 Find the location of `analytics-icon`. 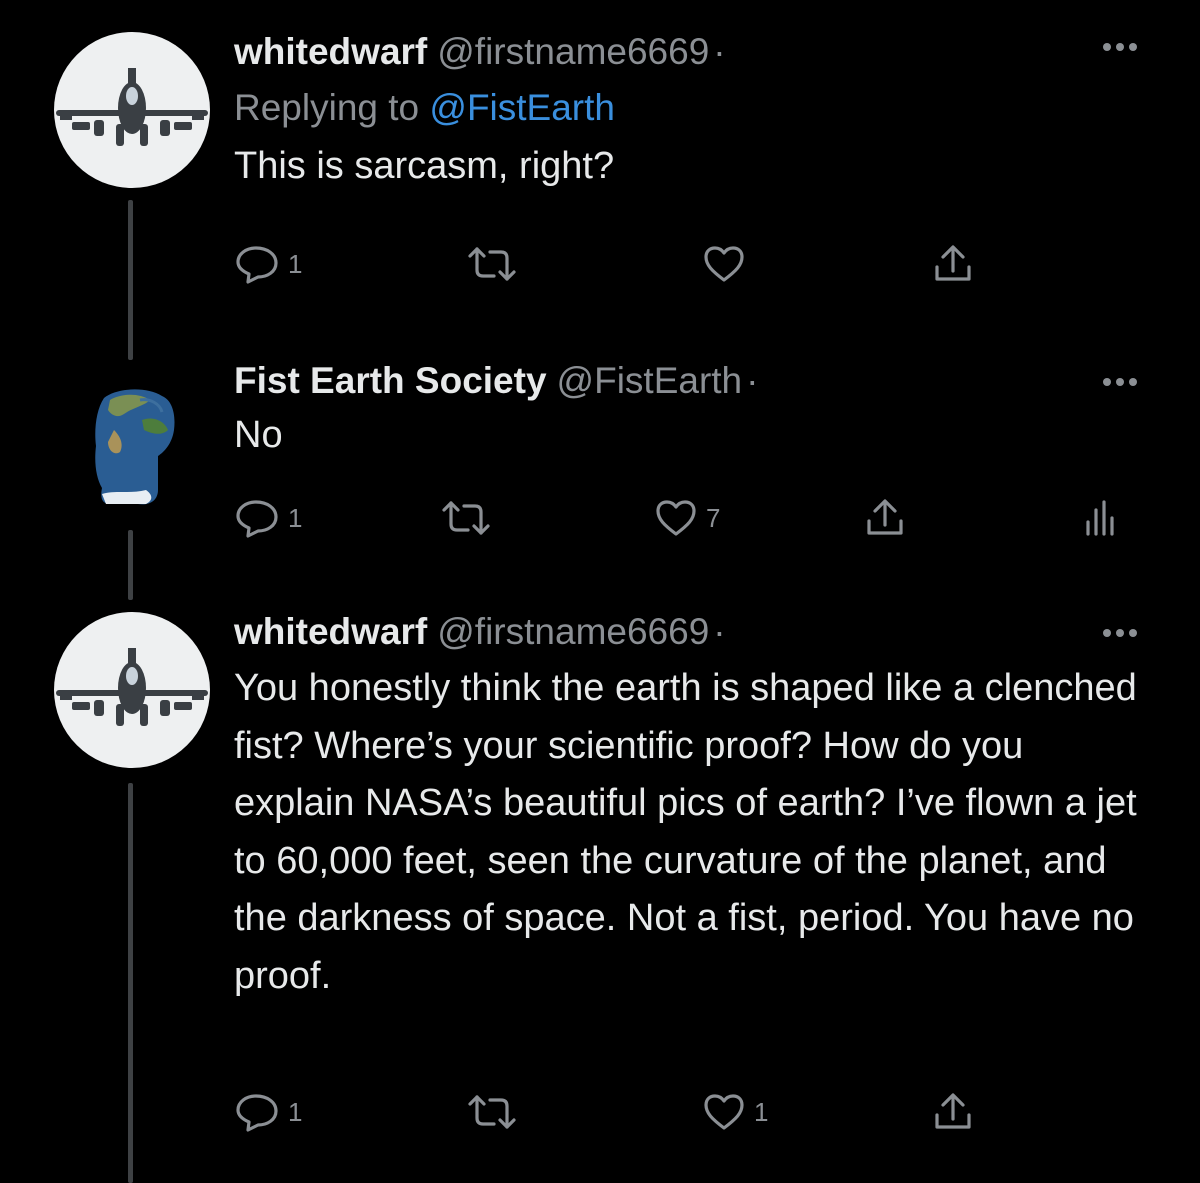

analytics-icon is located at coordinates (1100, 518).